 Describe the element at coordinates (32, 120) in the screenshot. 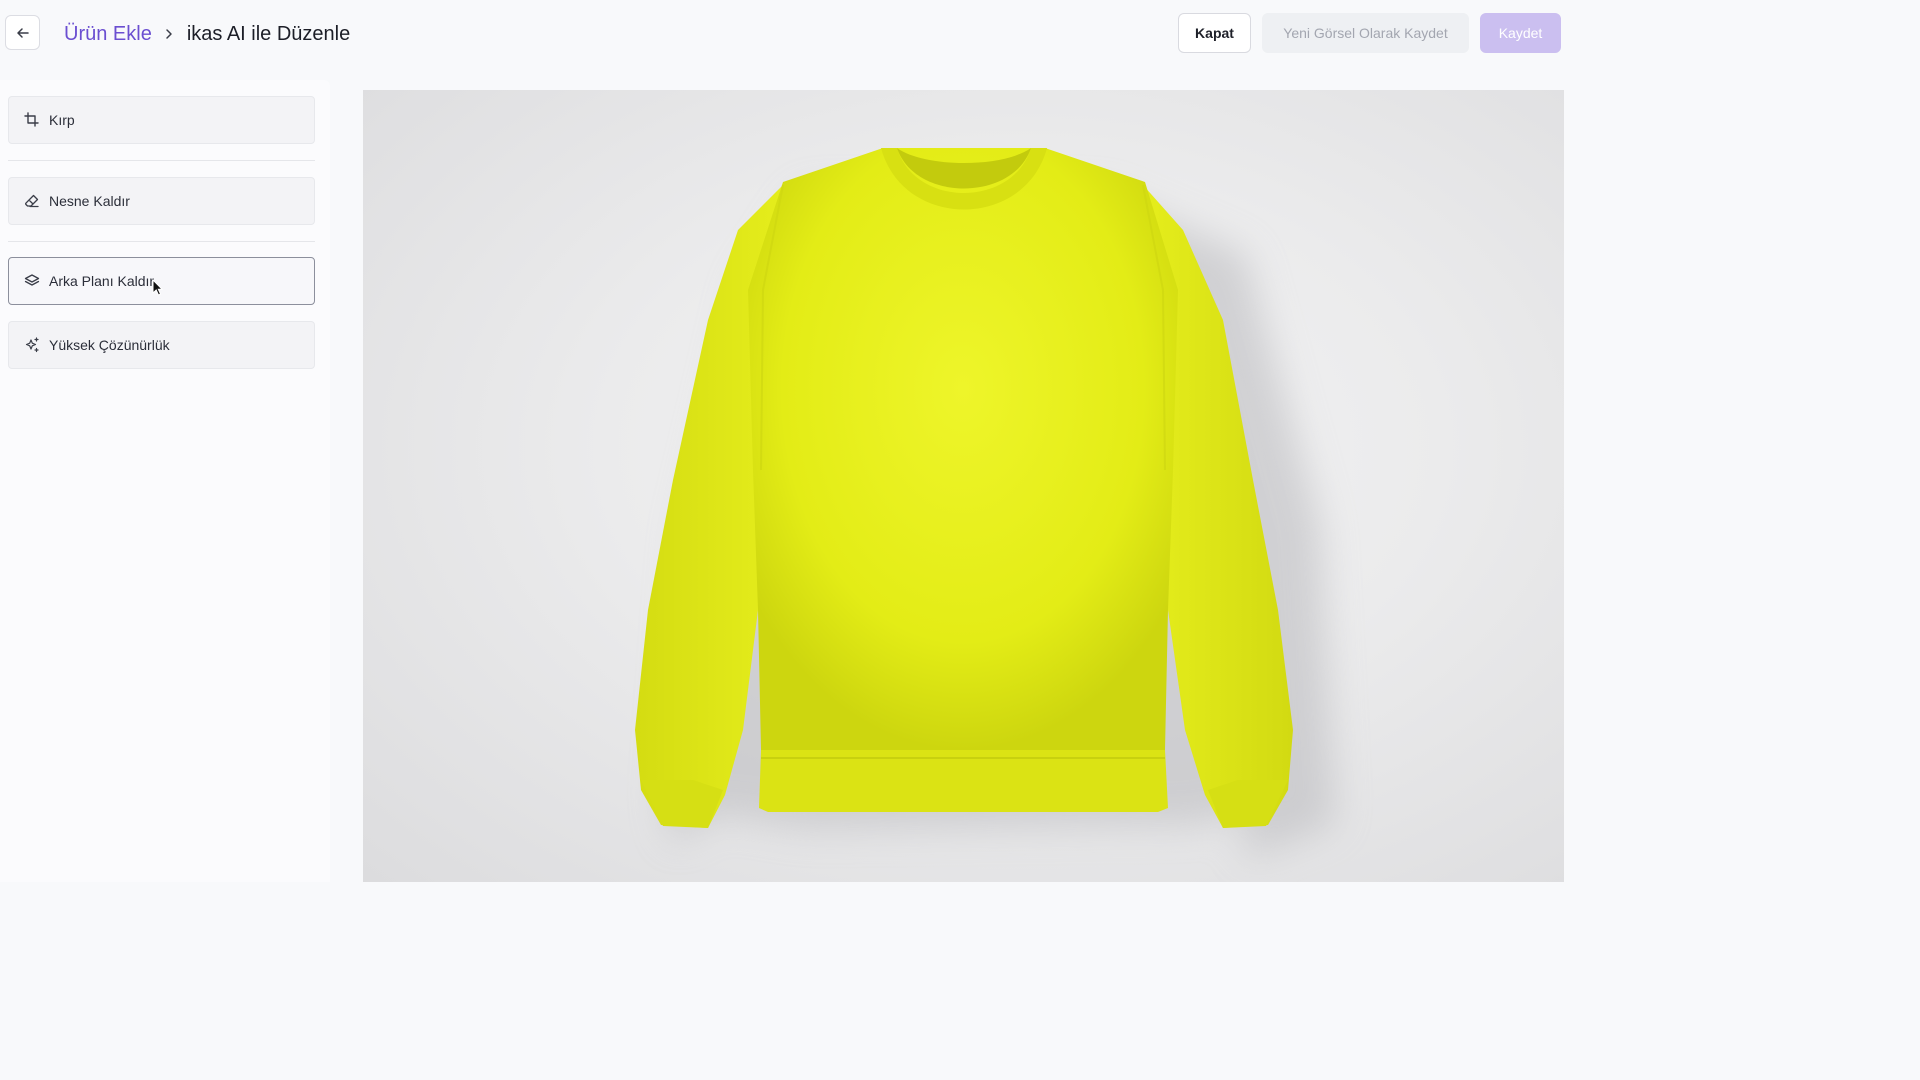

I see `crop-icon` at that location.